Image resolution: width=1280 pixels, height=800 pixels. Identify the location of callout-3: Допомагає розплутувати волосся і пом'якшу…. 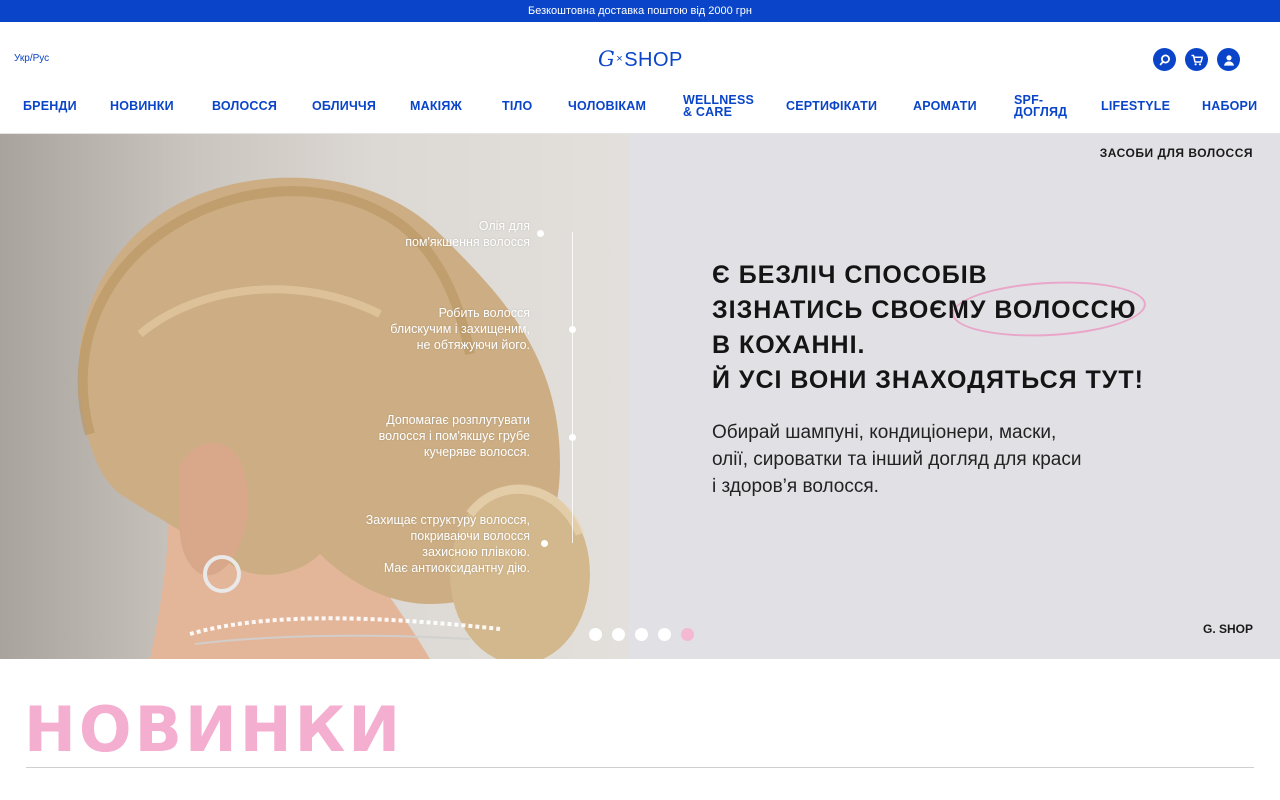
(454, 436).